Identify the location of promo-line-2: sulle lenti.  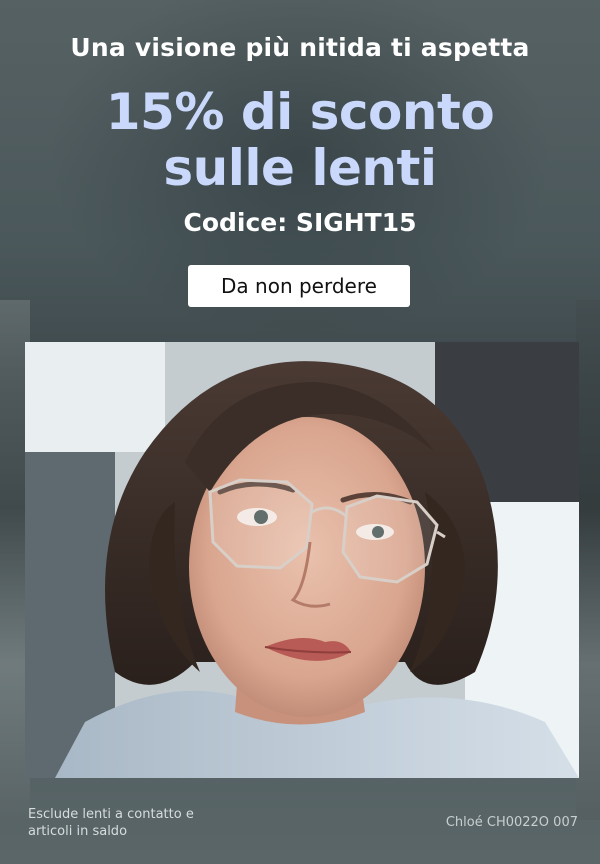
(300, 168).